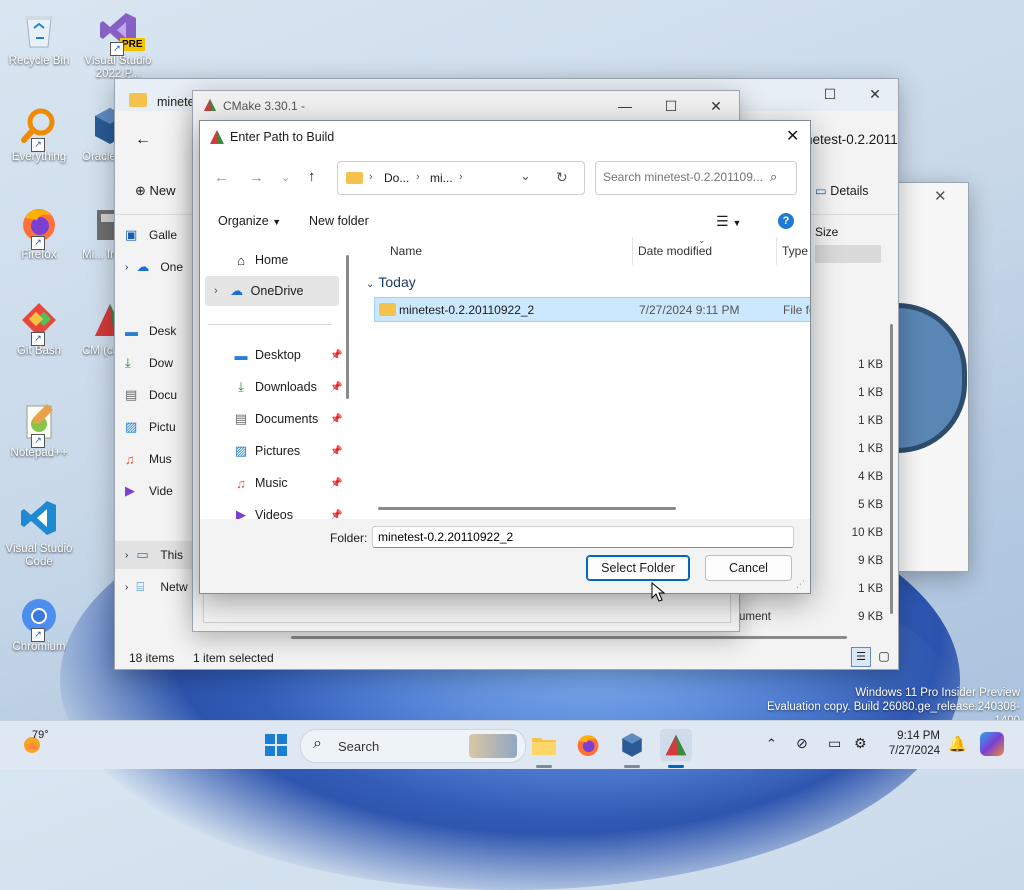  I want to click on nav-item-this-pc: › ▭ This, so click(154, 555).